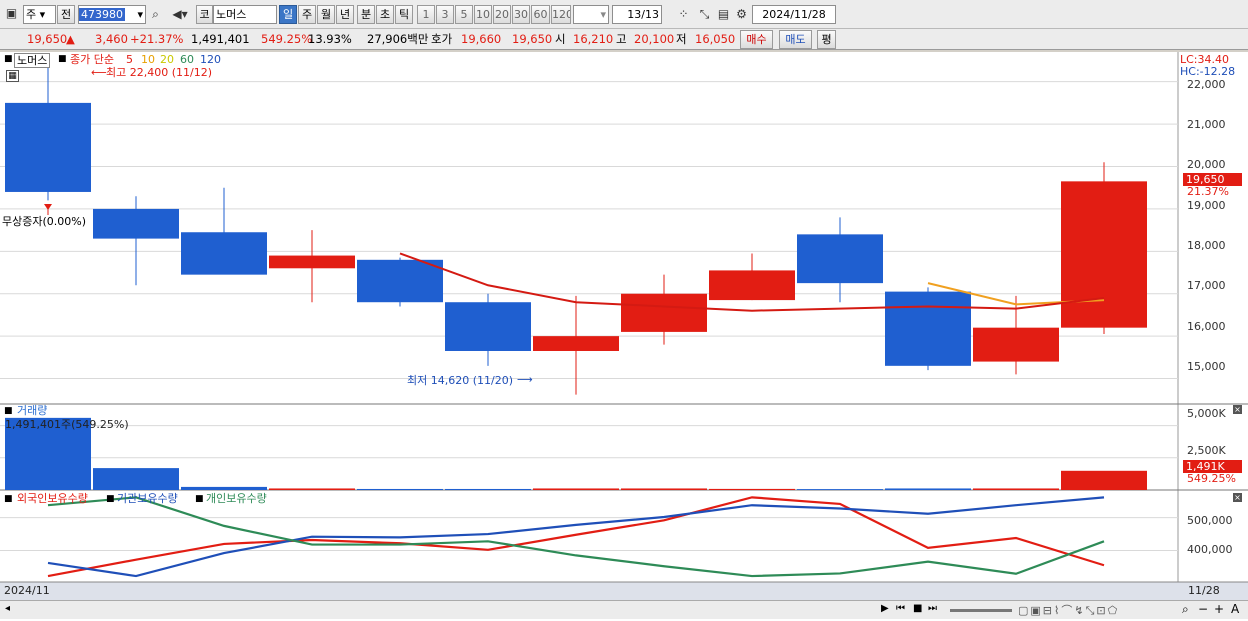  I want to click on volume-current-pct: 549.25%, so click(1211, 478).